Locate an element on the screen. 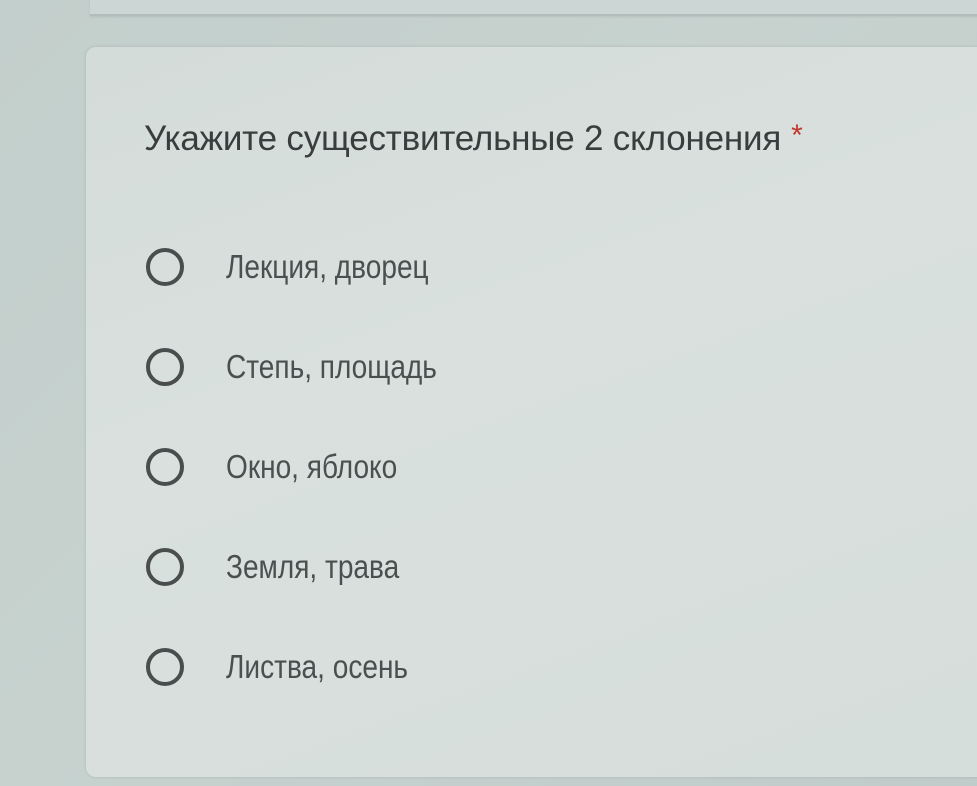  option-3: Окно, яблоко is located at coordinates (310, 467).